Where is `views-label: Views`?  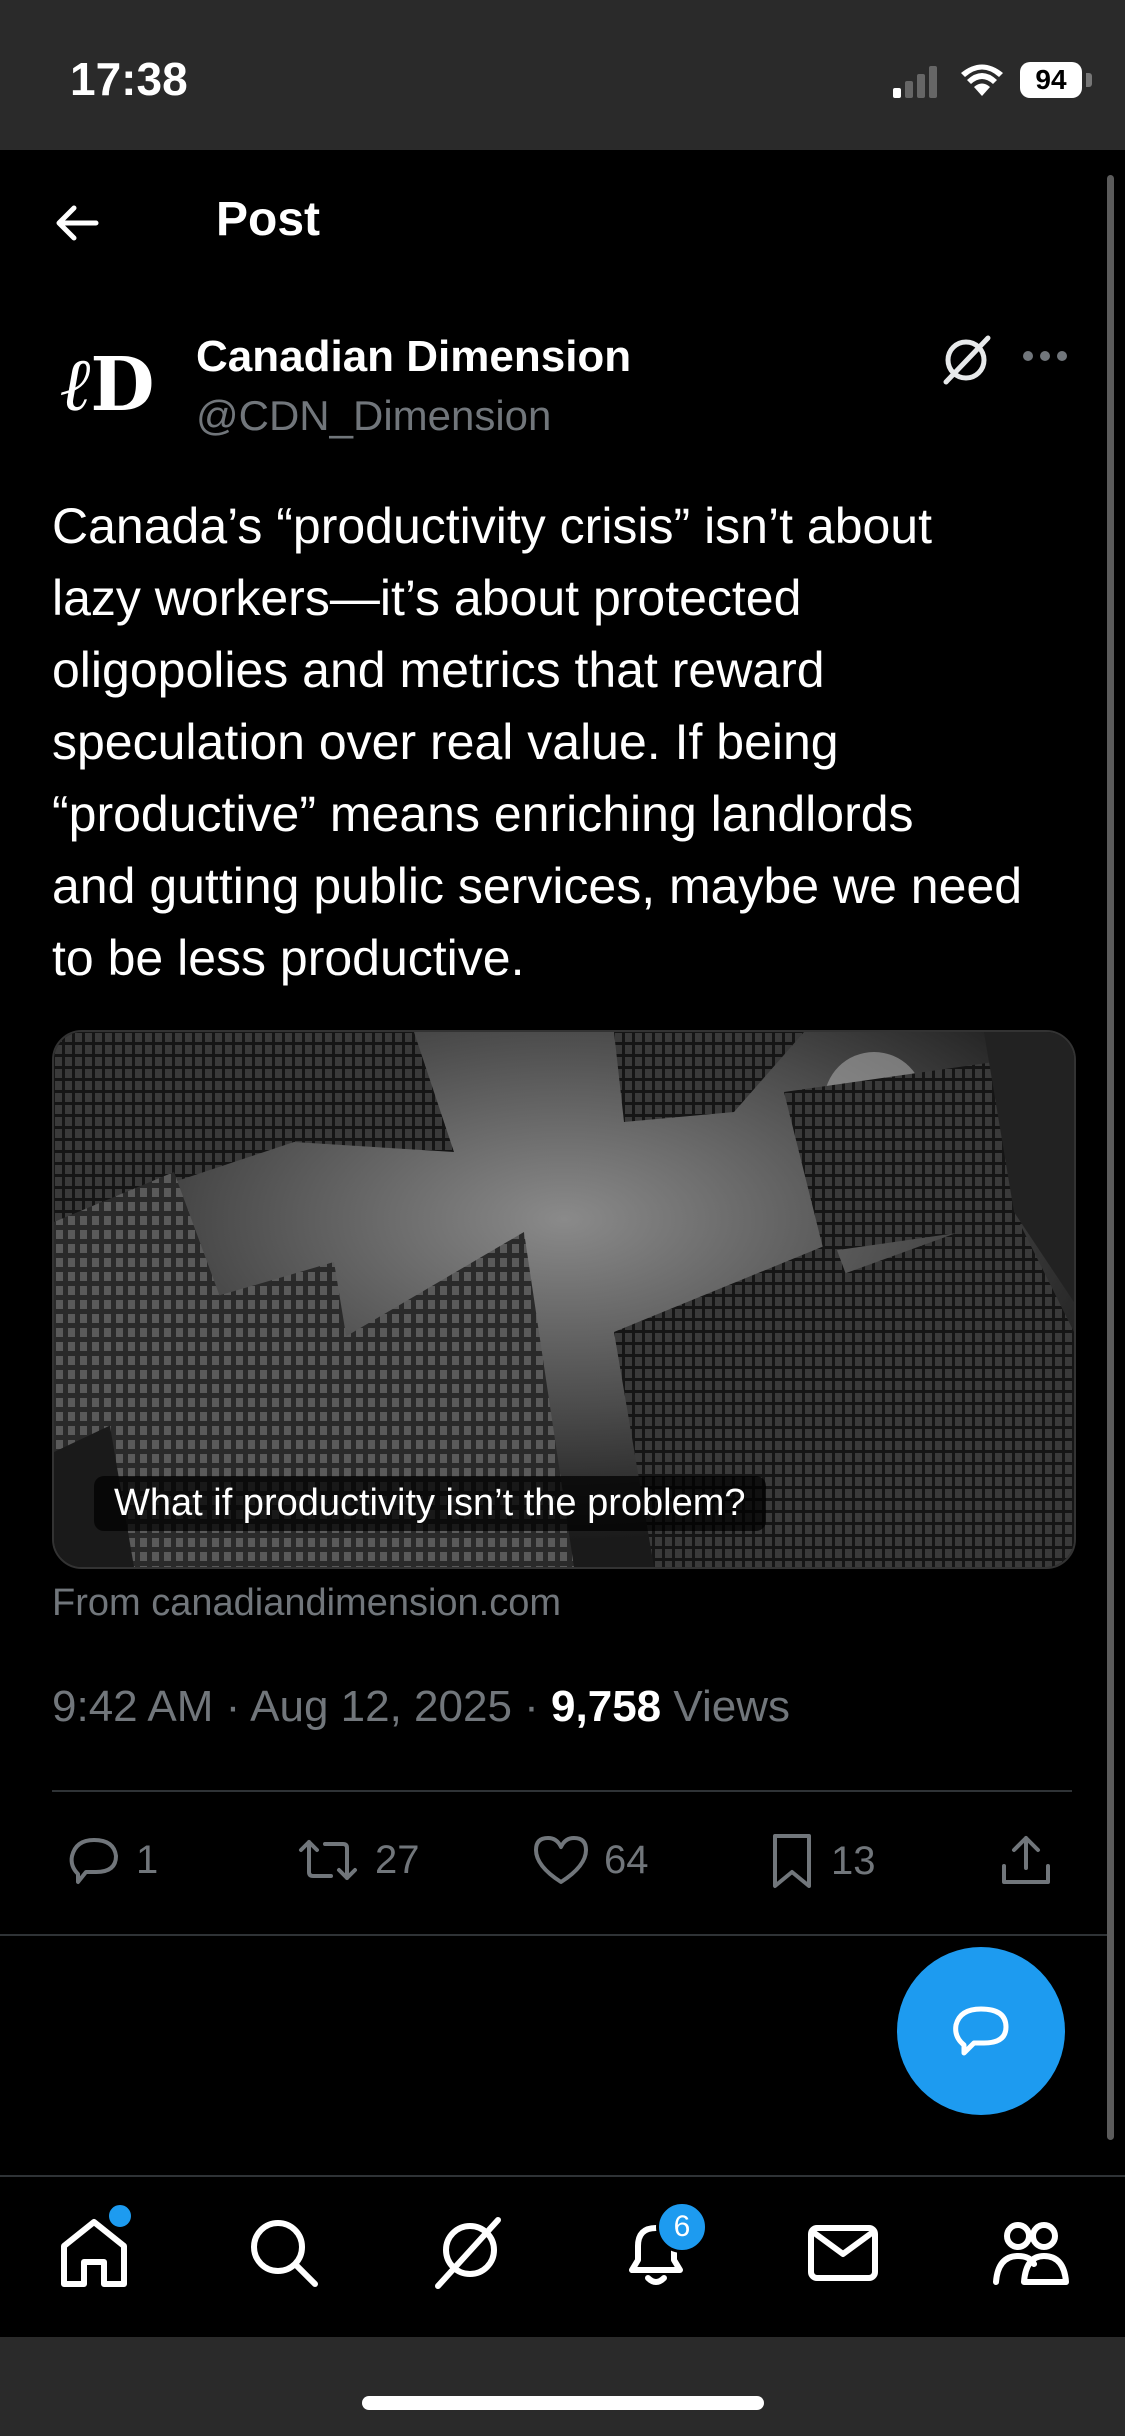 views-label: Views is located at coordinates (731, 1706).